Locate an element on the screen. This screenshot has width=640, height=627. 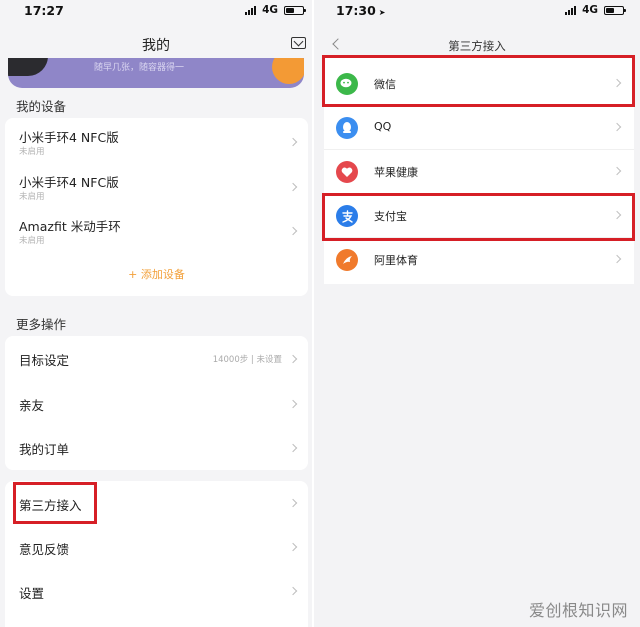
settings-row-feedback: 意见反馈 is located at coordinates (156, 547).